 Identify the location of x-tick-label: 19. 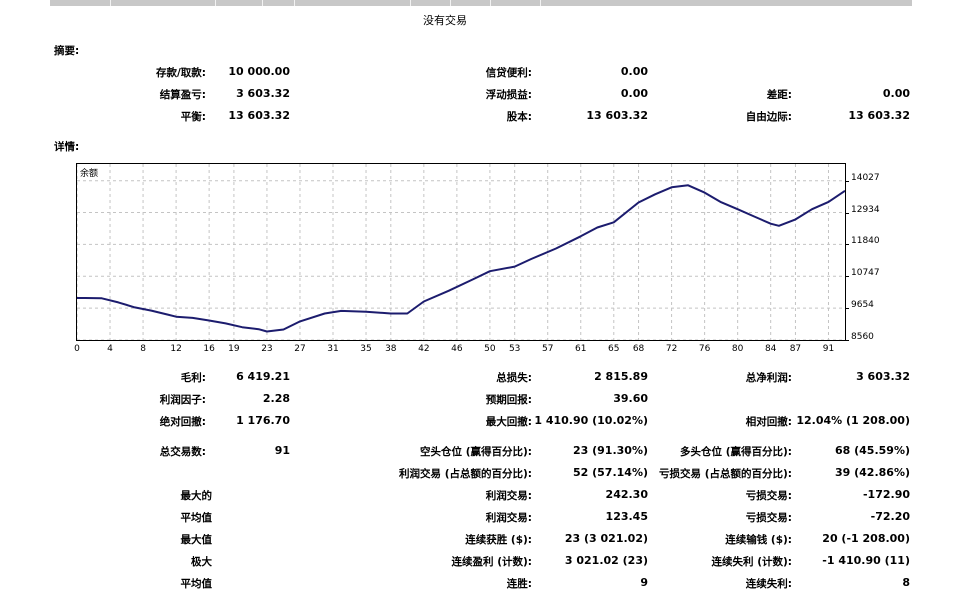
(234, 349).